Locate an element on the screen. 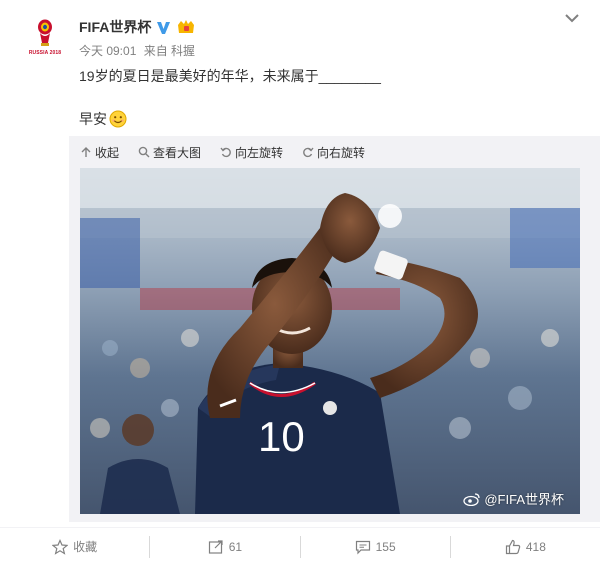 The width and height of the screenshot is (600, 565). favorite-button: 收藏 is located at coordinates (74, 547).